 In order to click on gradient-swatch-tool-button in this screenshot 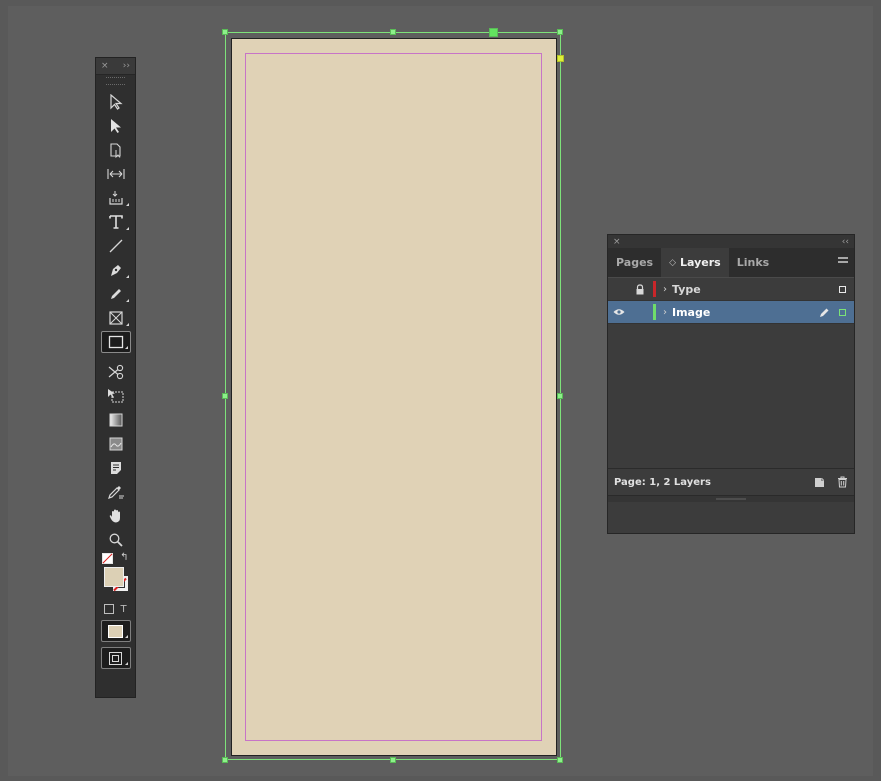, I will do `click(116, 420)`.